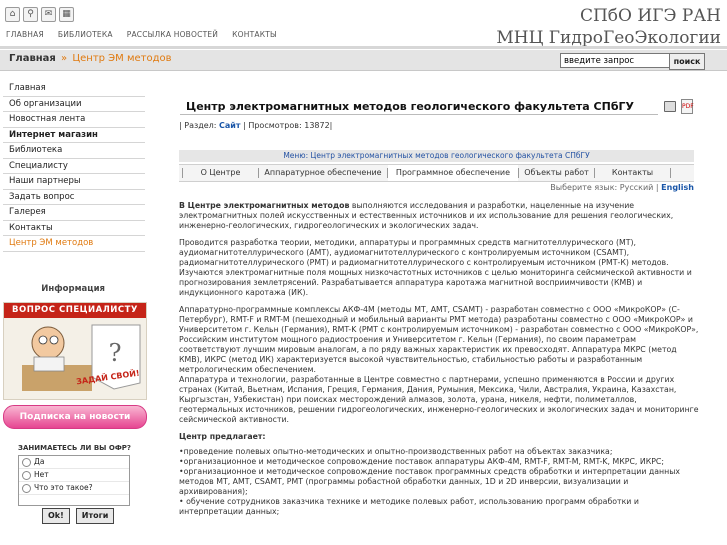  What do you see at coordinates (74, 462) in the screenshot?
I see `poll-option: Да` at bounding box center [74, 462].